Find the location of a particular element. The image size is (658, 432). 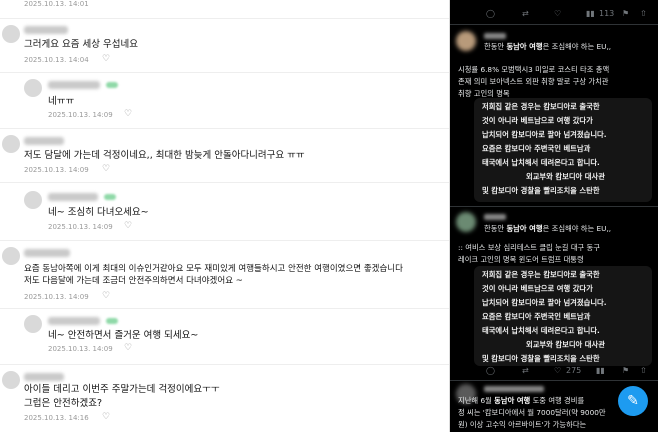

comment-date: 2025.10.13. 14:01 is located at coordinates (56, 4).